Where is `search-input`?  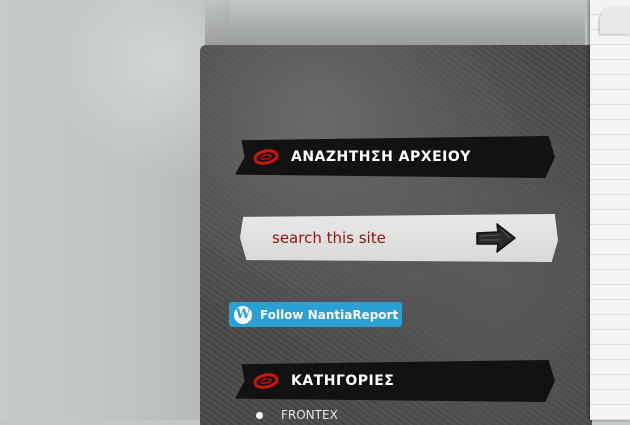
search-input is located at coordinates (372, 238).